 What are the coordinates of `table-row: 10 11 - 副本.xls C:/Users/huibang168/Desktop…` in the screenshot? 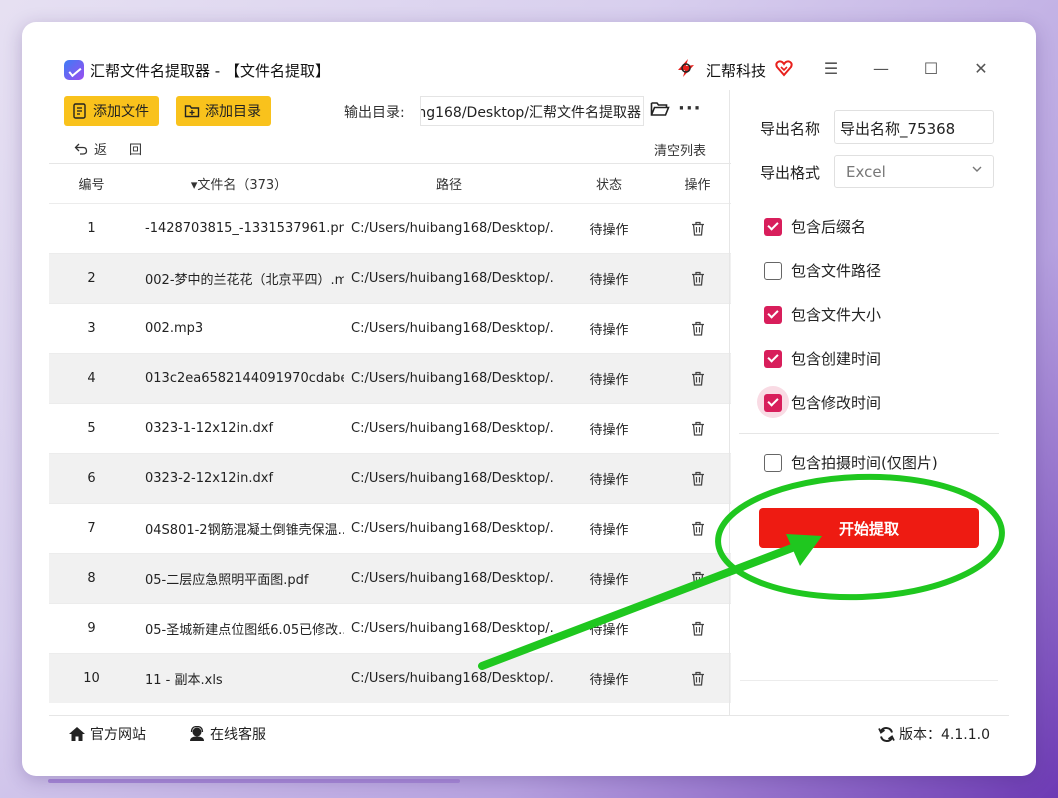 It's located at (390, 678).